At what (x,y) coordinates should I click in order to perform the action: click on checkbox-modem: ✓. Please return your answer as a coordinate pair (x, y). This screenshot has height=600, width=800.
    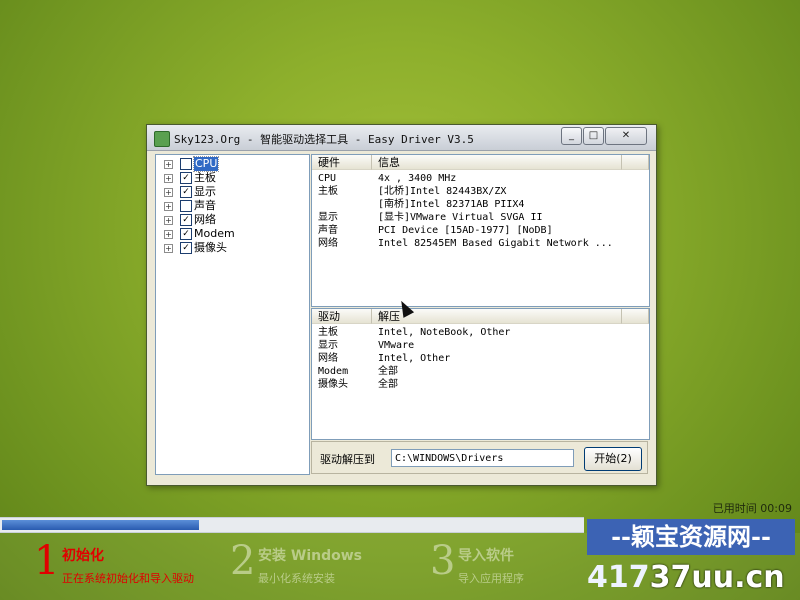
    Looking at the image, I should click on (186, 234).